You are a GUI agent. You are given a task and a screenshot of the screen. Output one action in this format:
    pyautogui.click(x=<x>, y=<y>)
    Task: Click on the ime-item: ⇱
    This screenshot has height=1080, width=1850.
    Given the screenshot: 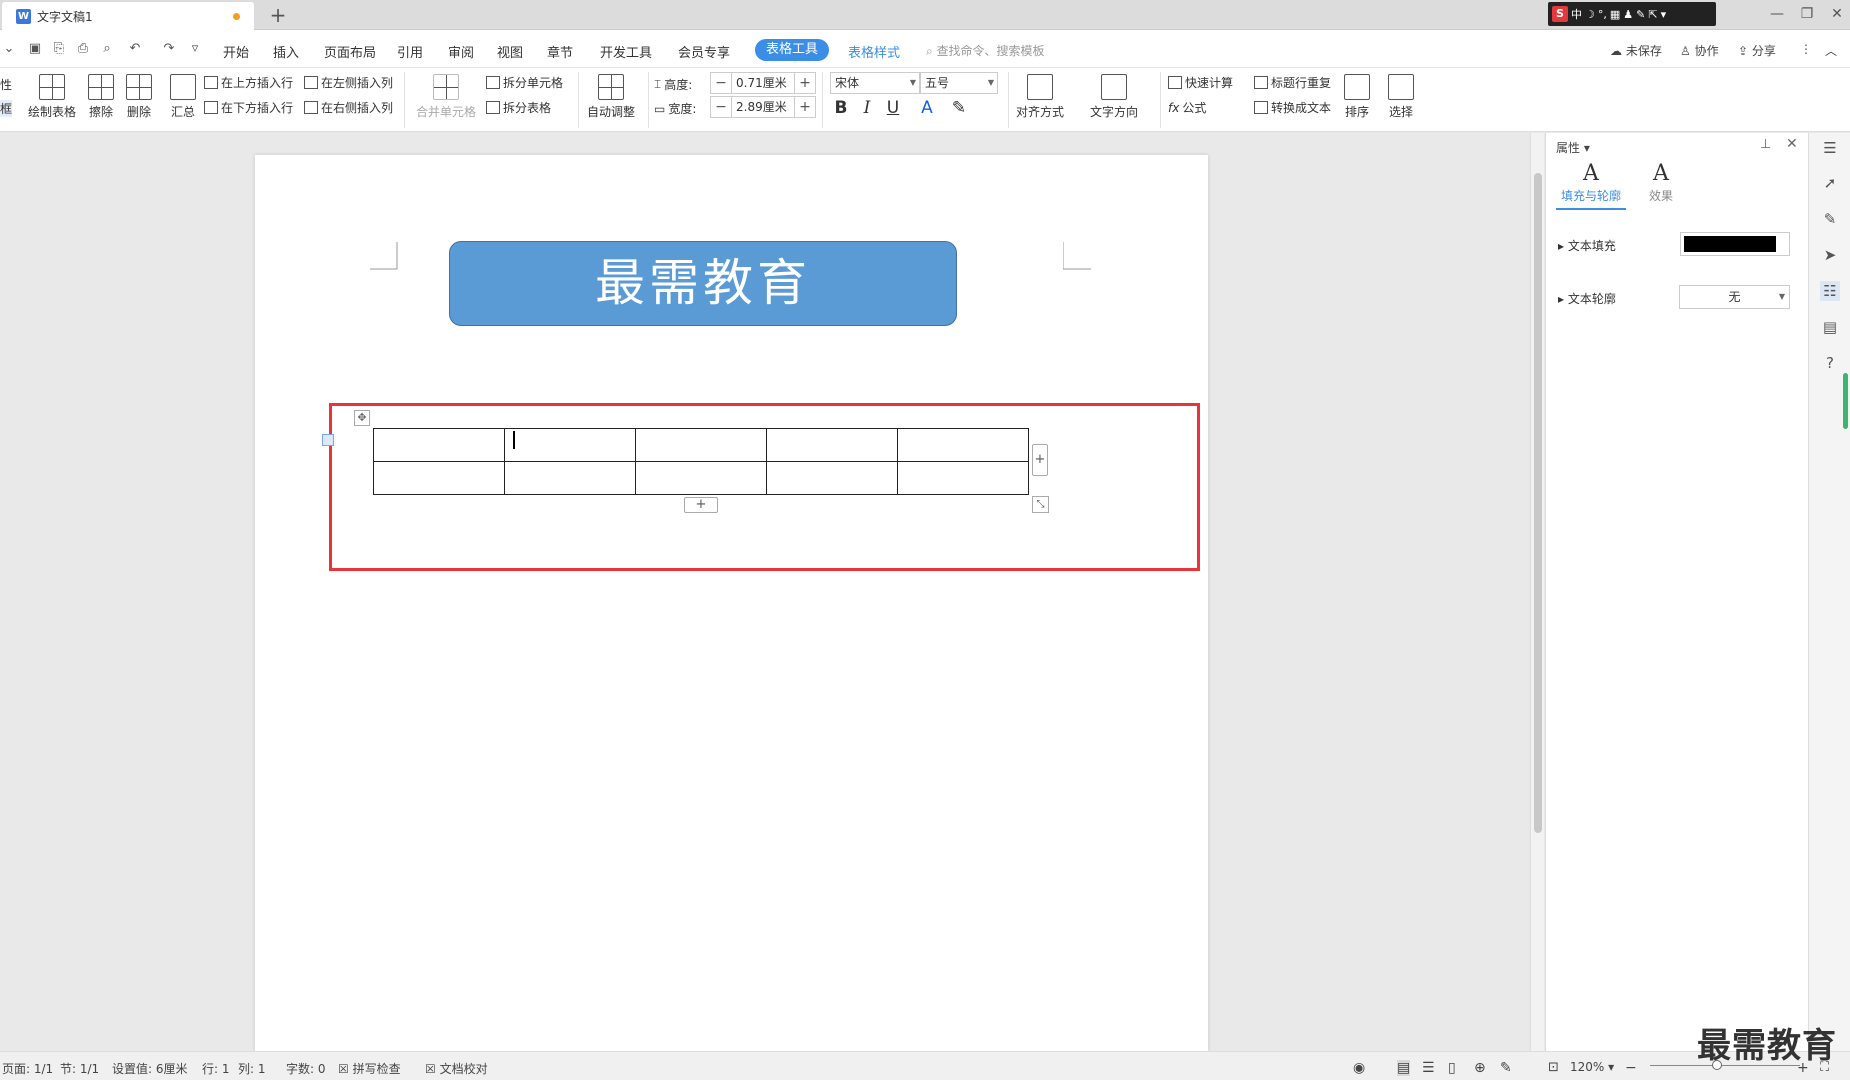 What is the action you would take?
    pyautogui.click(x=1652, y=14)
    